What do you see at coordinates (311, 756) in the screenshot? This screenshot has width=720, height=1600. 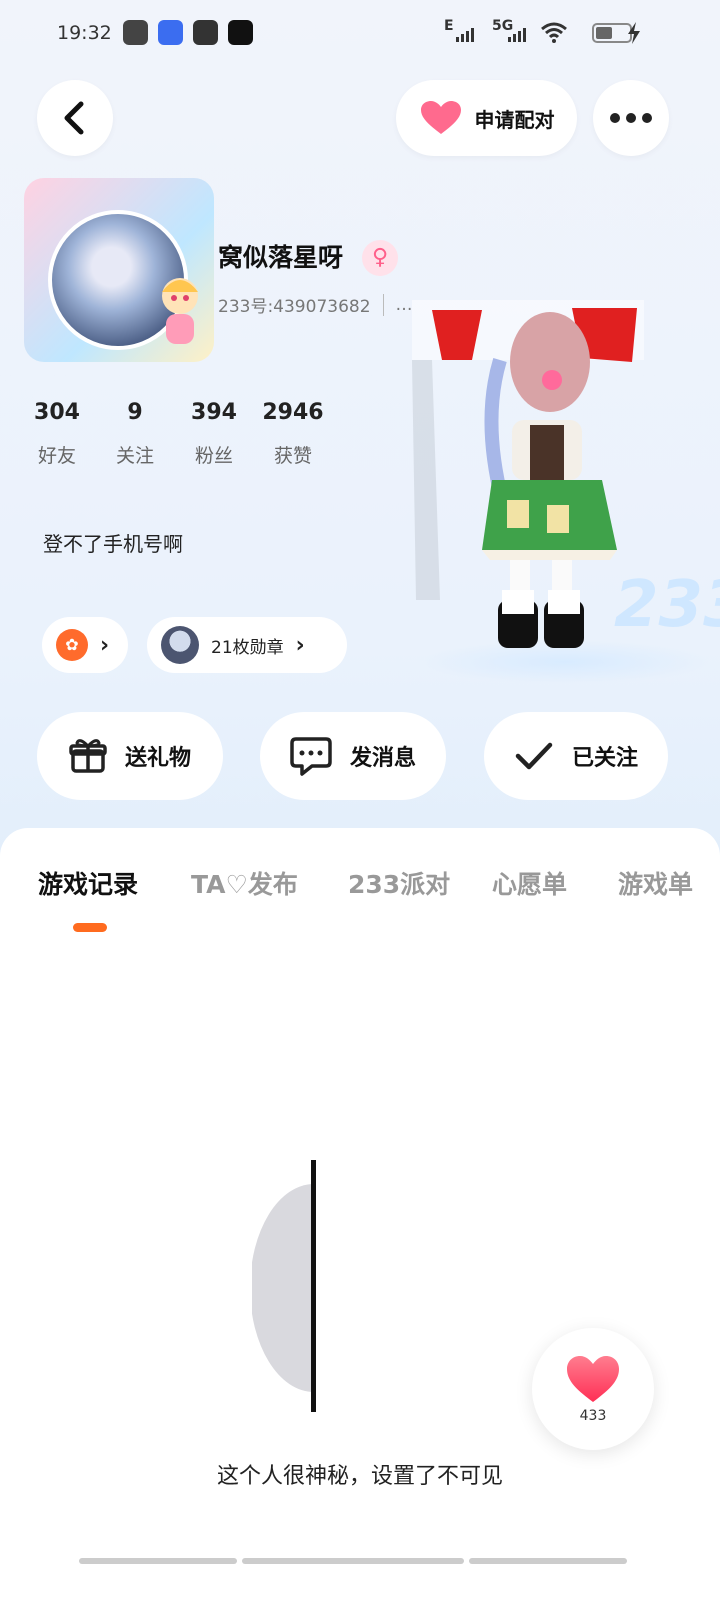 I see `chat-bubble-icon` at bounding box center [311, 756].